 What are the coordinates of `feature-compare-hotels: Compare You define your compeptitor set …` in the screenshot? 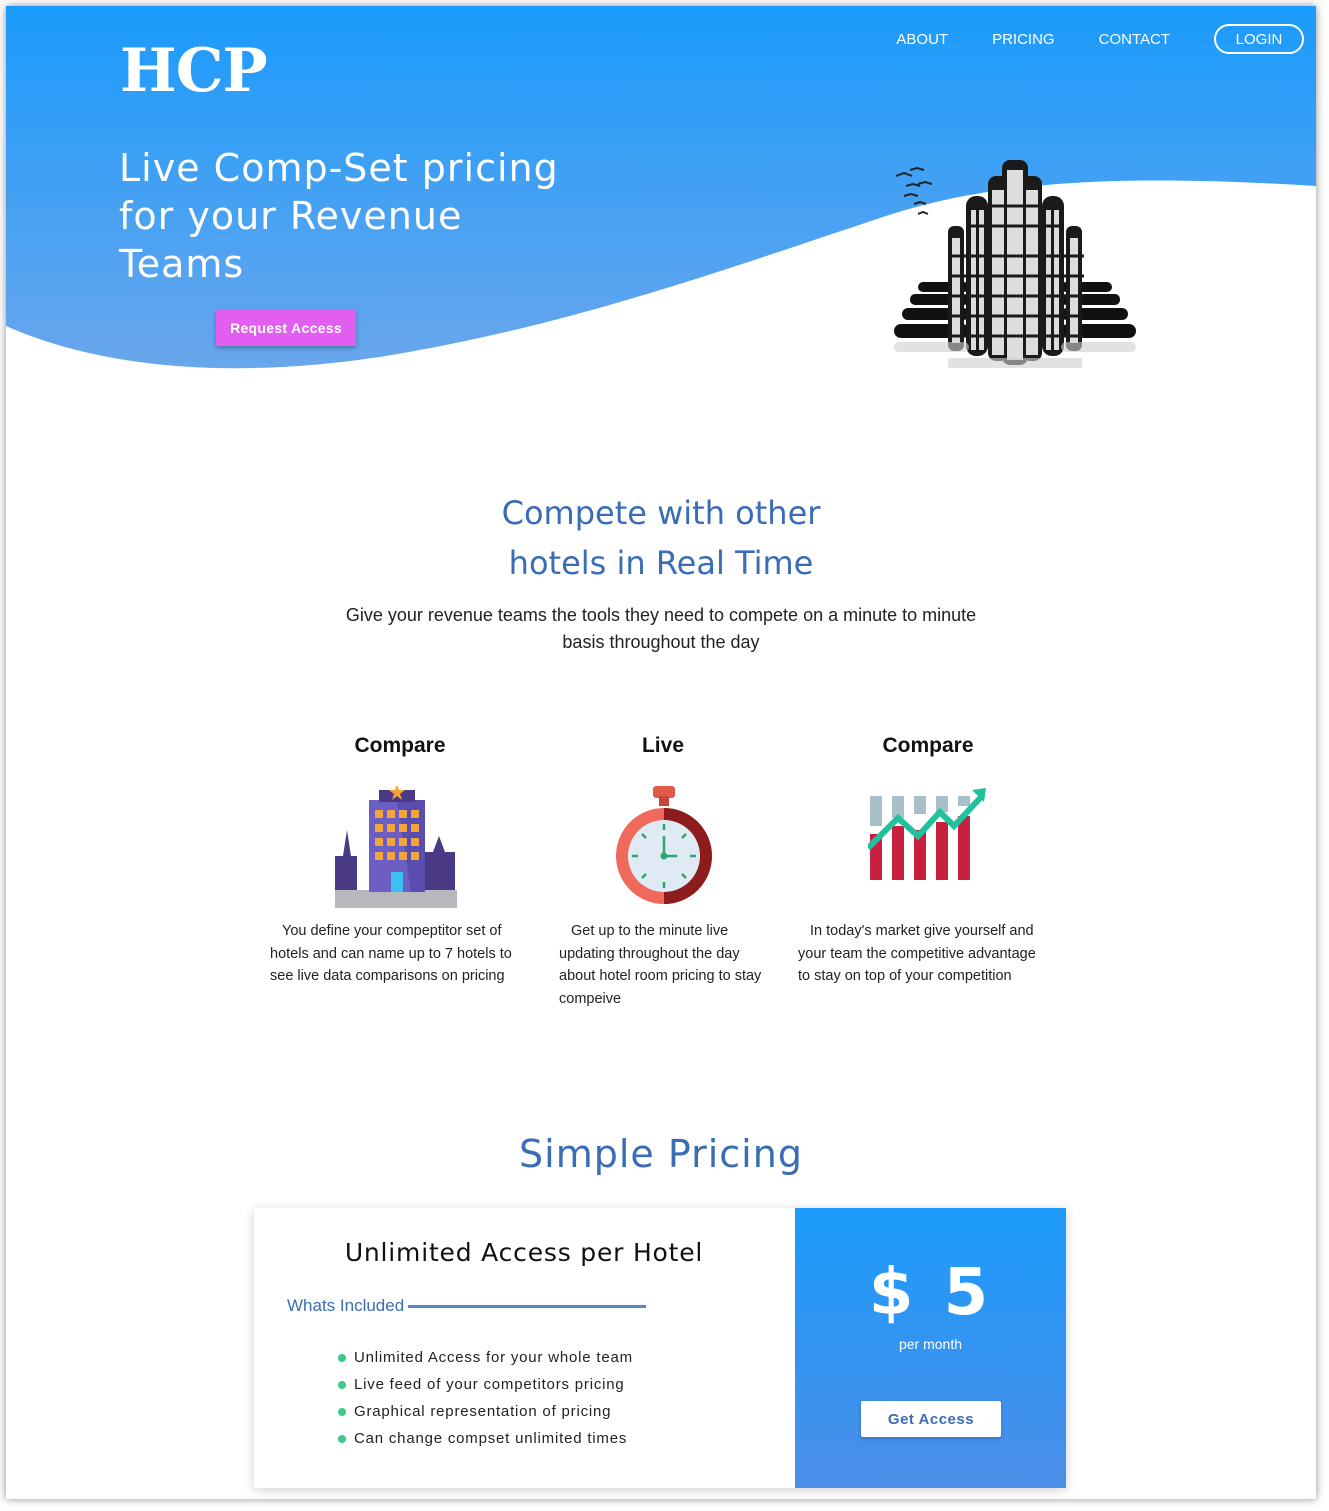 It's located at (400, 859).